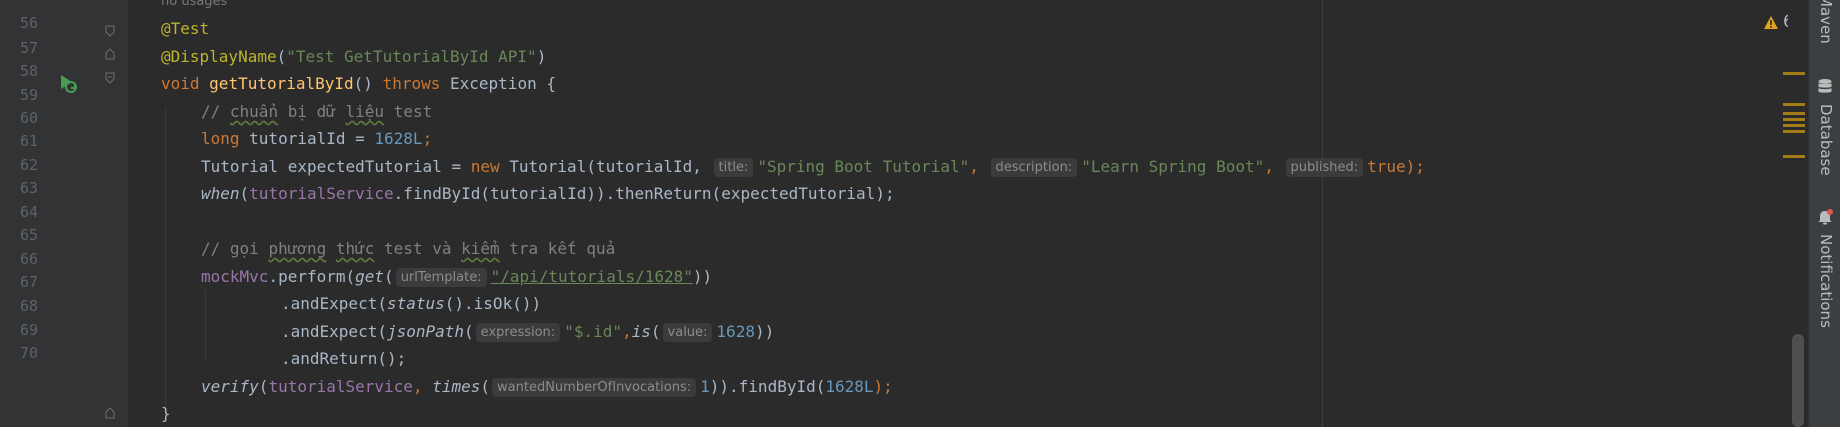 The width and height of the screenshot is (1840, 427). Describe the element at coordinates (441, 277) in the screenshot. I see `parameter-hint: urlTemplate:` at that location.